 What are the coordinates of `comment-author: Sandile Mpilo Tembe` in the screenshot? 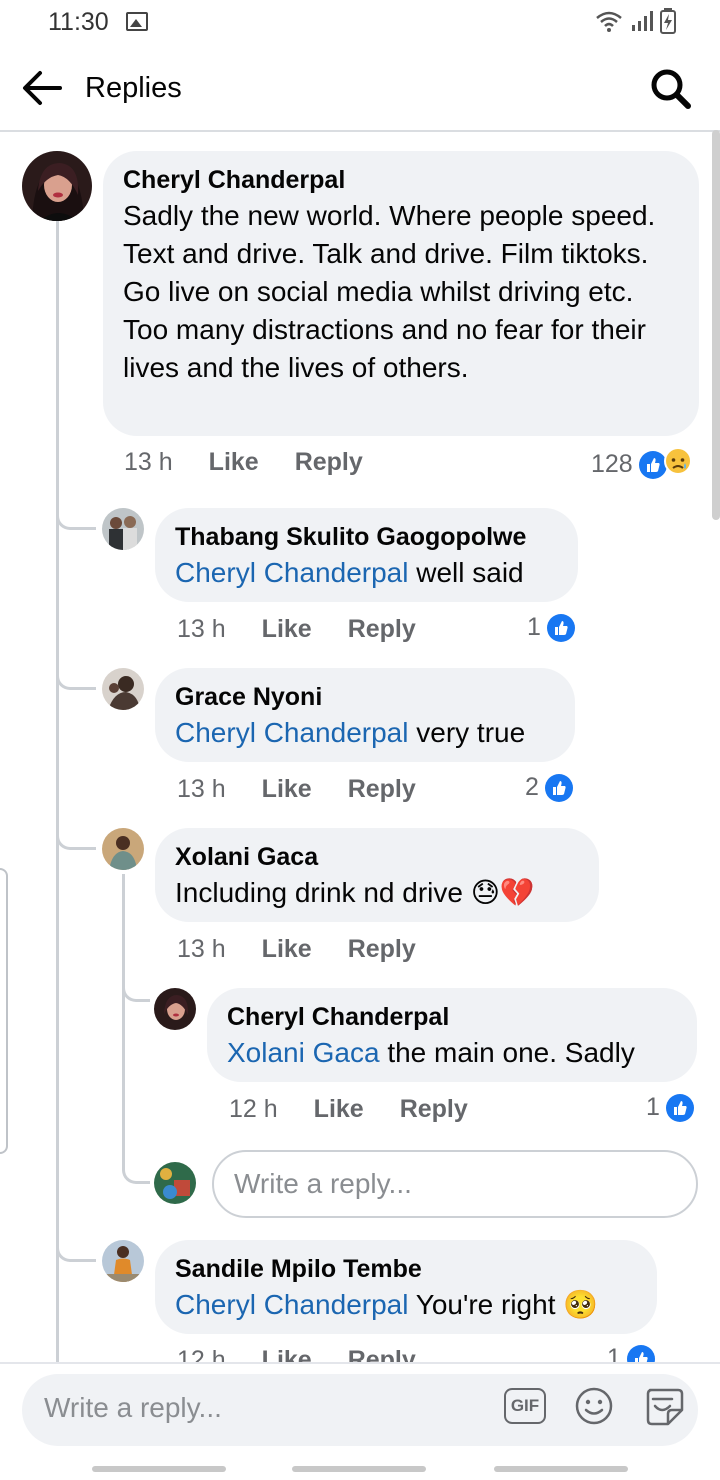 It's located at (406, 1269).